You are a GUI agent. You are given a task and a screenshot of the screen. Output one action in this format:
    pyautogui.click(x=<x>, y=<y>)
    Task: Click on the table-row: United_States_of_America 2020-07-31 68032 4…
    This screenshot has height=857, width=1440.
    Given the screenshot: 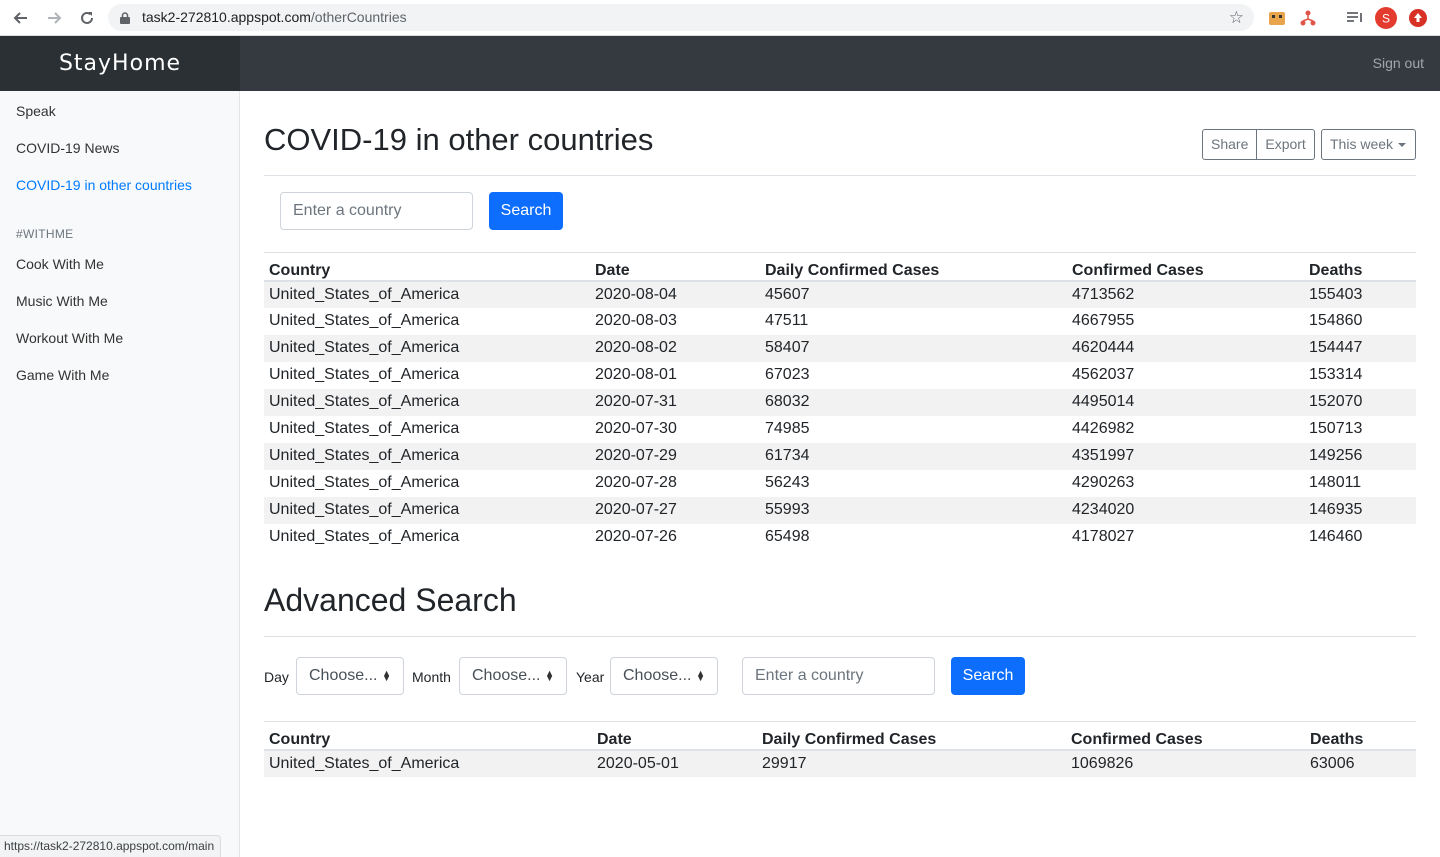 What is the action you would take?
    pyautogui.click(x=840, y=402)
    